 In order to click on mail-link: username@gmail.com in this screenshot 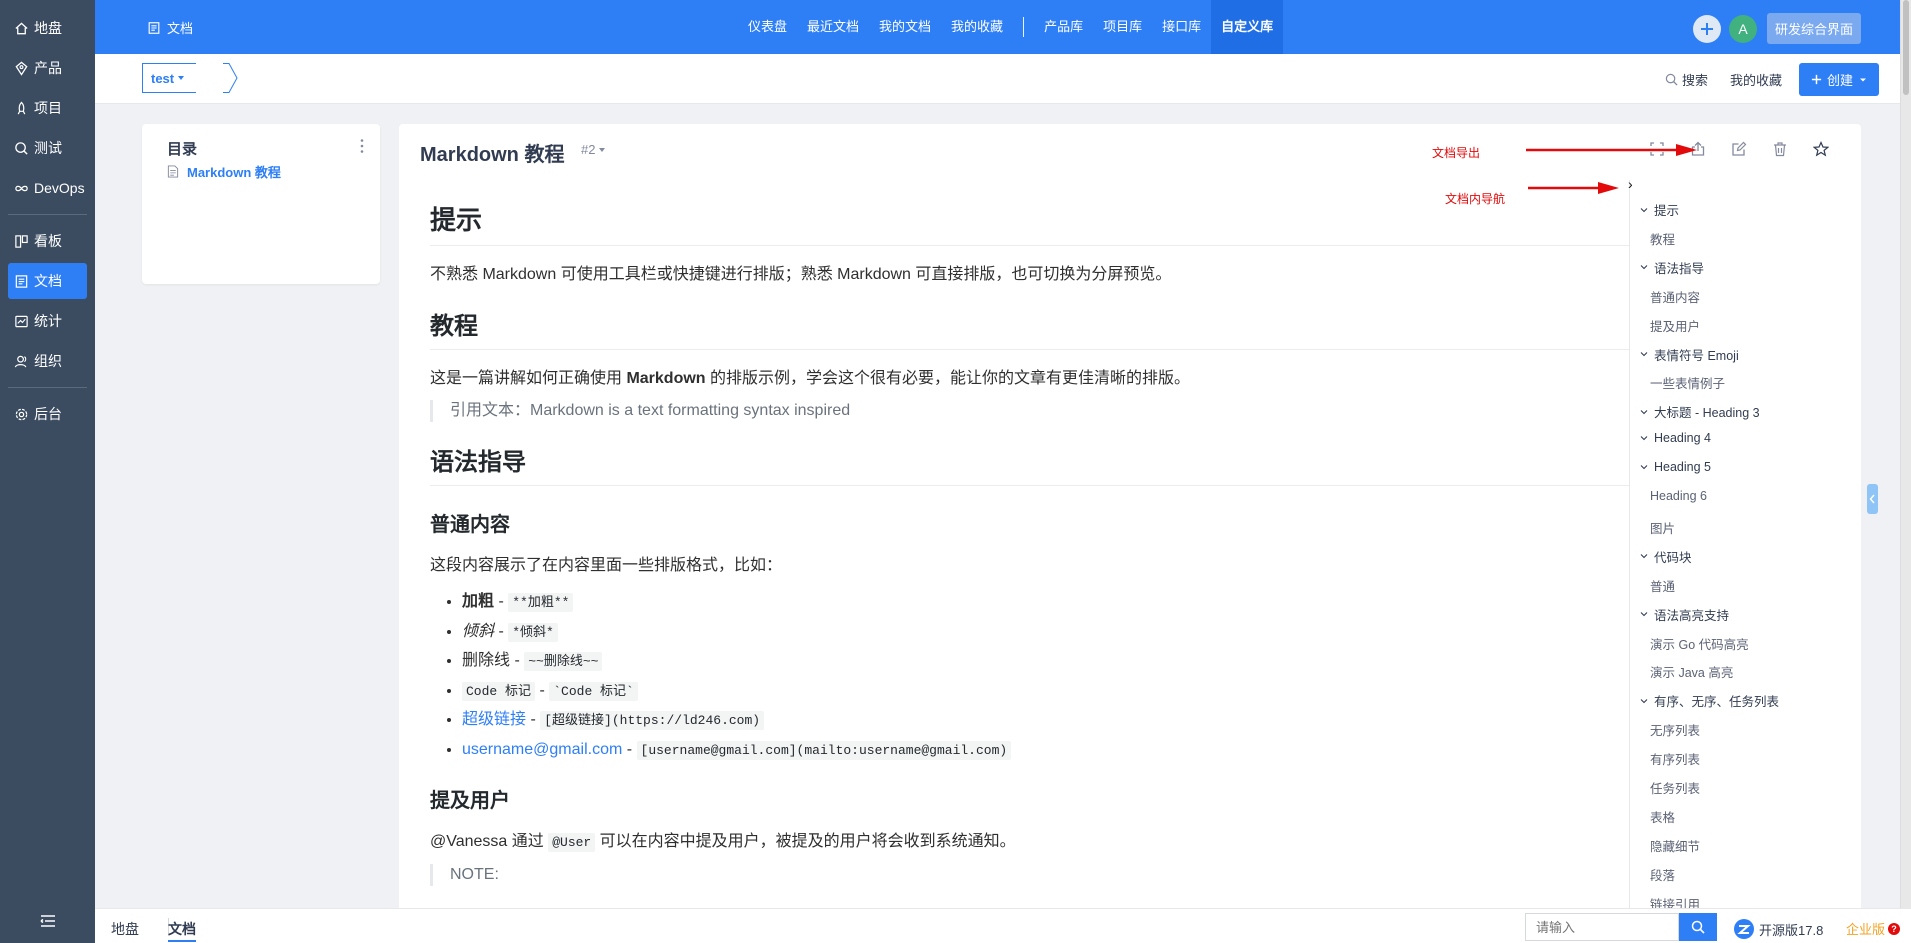, I will do `click(542, 749)`.